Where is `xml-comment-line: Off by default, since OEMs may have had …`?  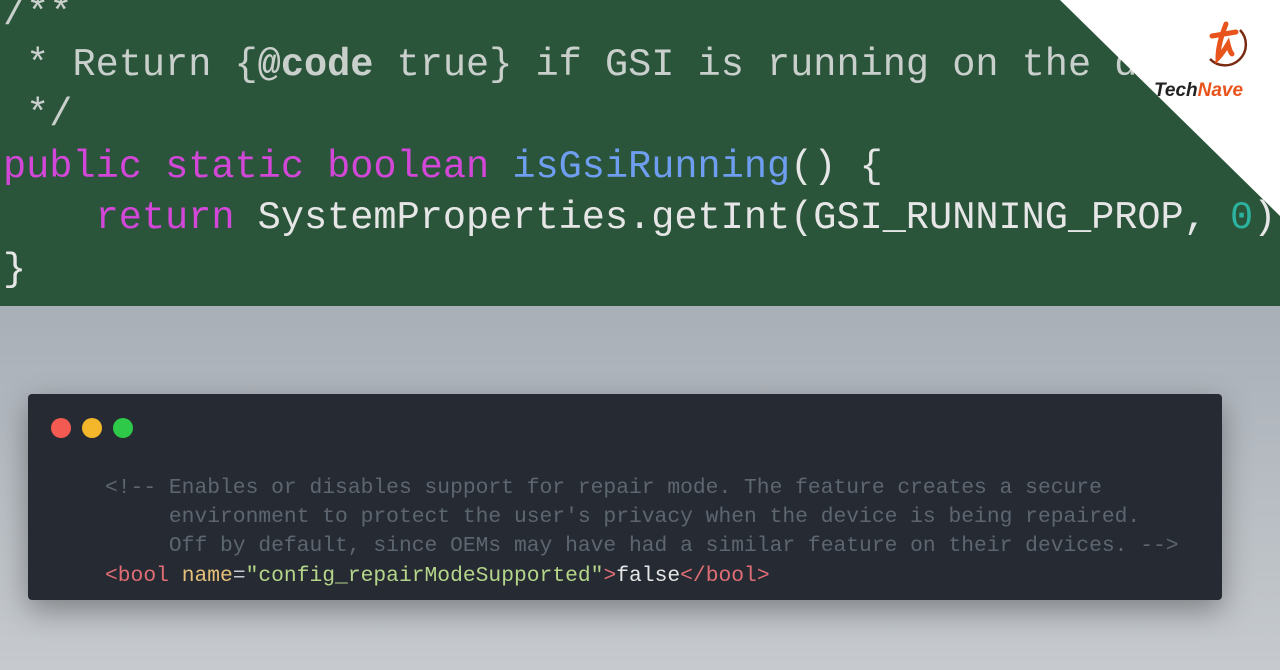
xml-comment-line: Off by default, since OEMs may have had … is located at coordinates (642, 546).